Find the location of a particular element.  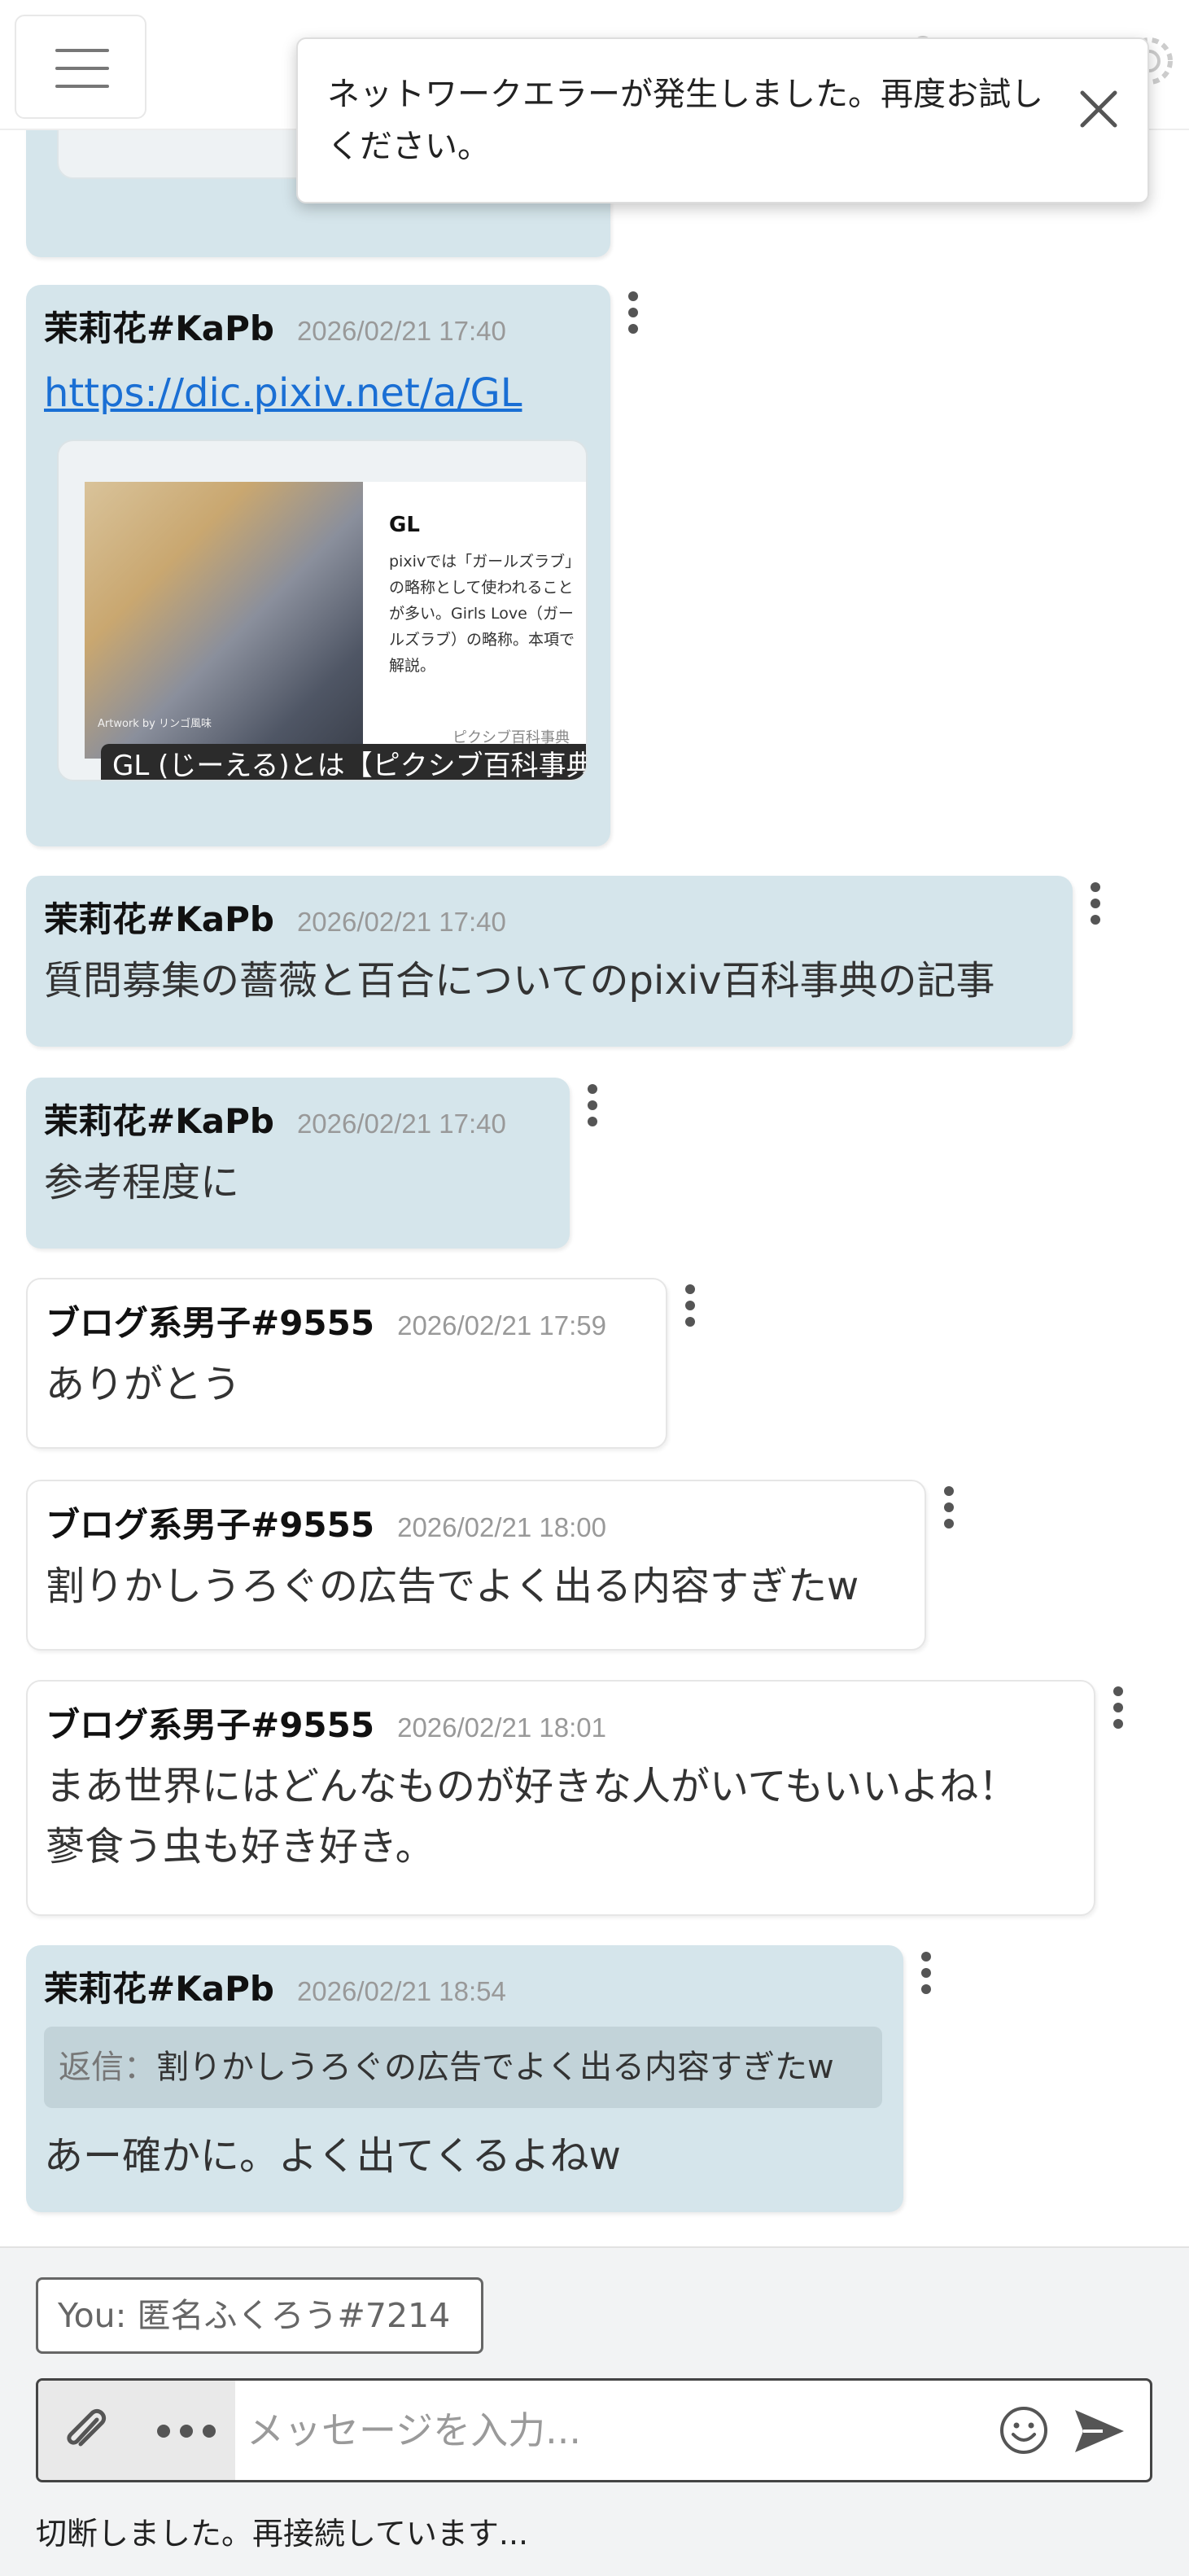

message-text-line2: 蓼食う虫も好き好き。 is located at coordinates (240, 1847).